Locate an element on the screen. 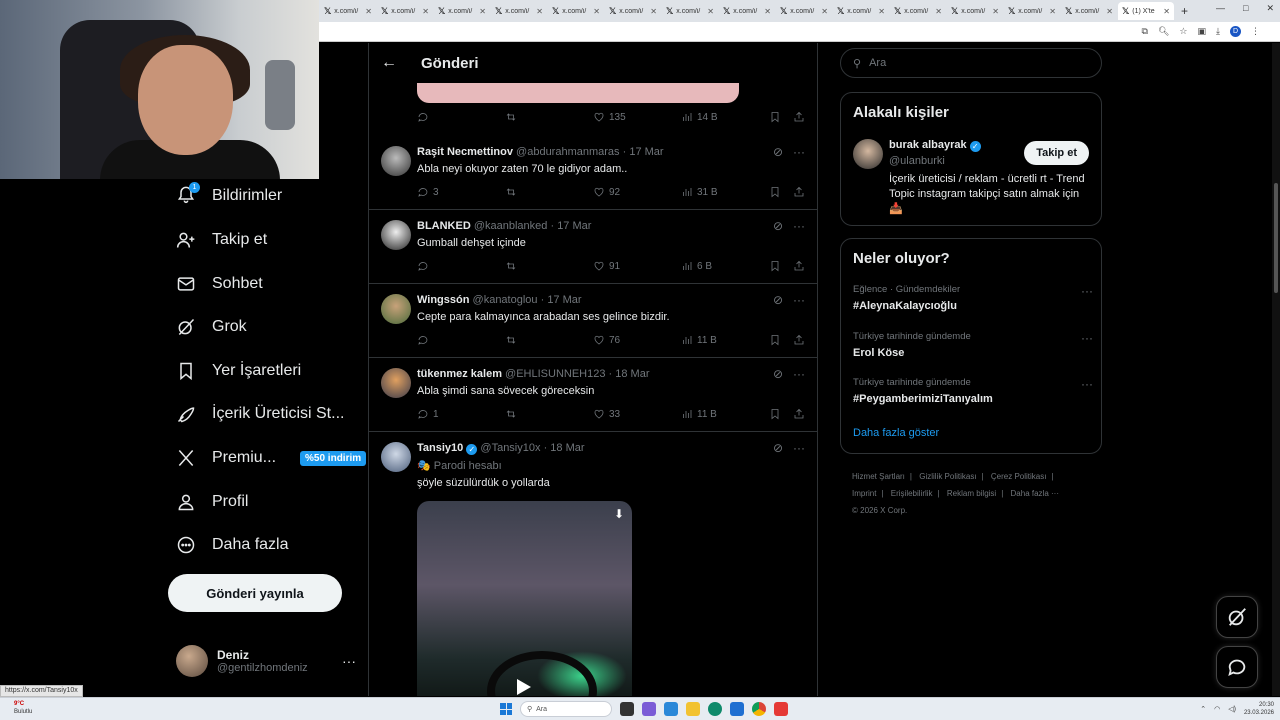 The image size is (1280, 720). like-button: 92 is located at coordinates (606, 192).